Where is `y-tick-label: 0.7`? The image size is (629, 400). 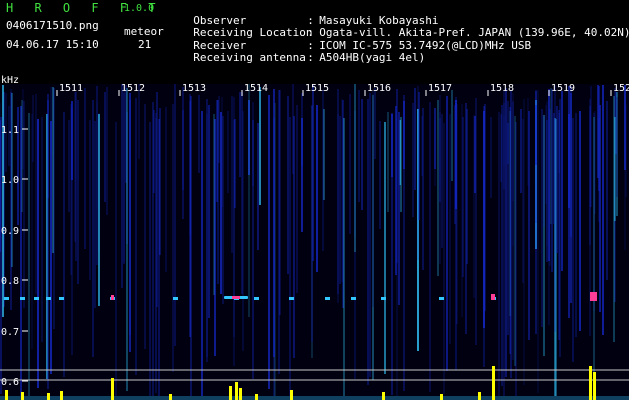 y-tick-label: 0.7 is located at coordinates (10, 332).